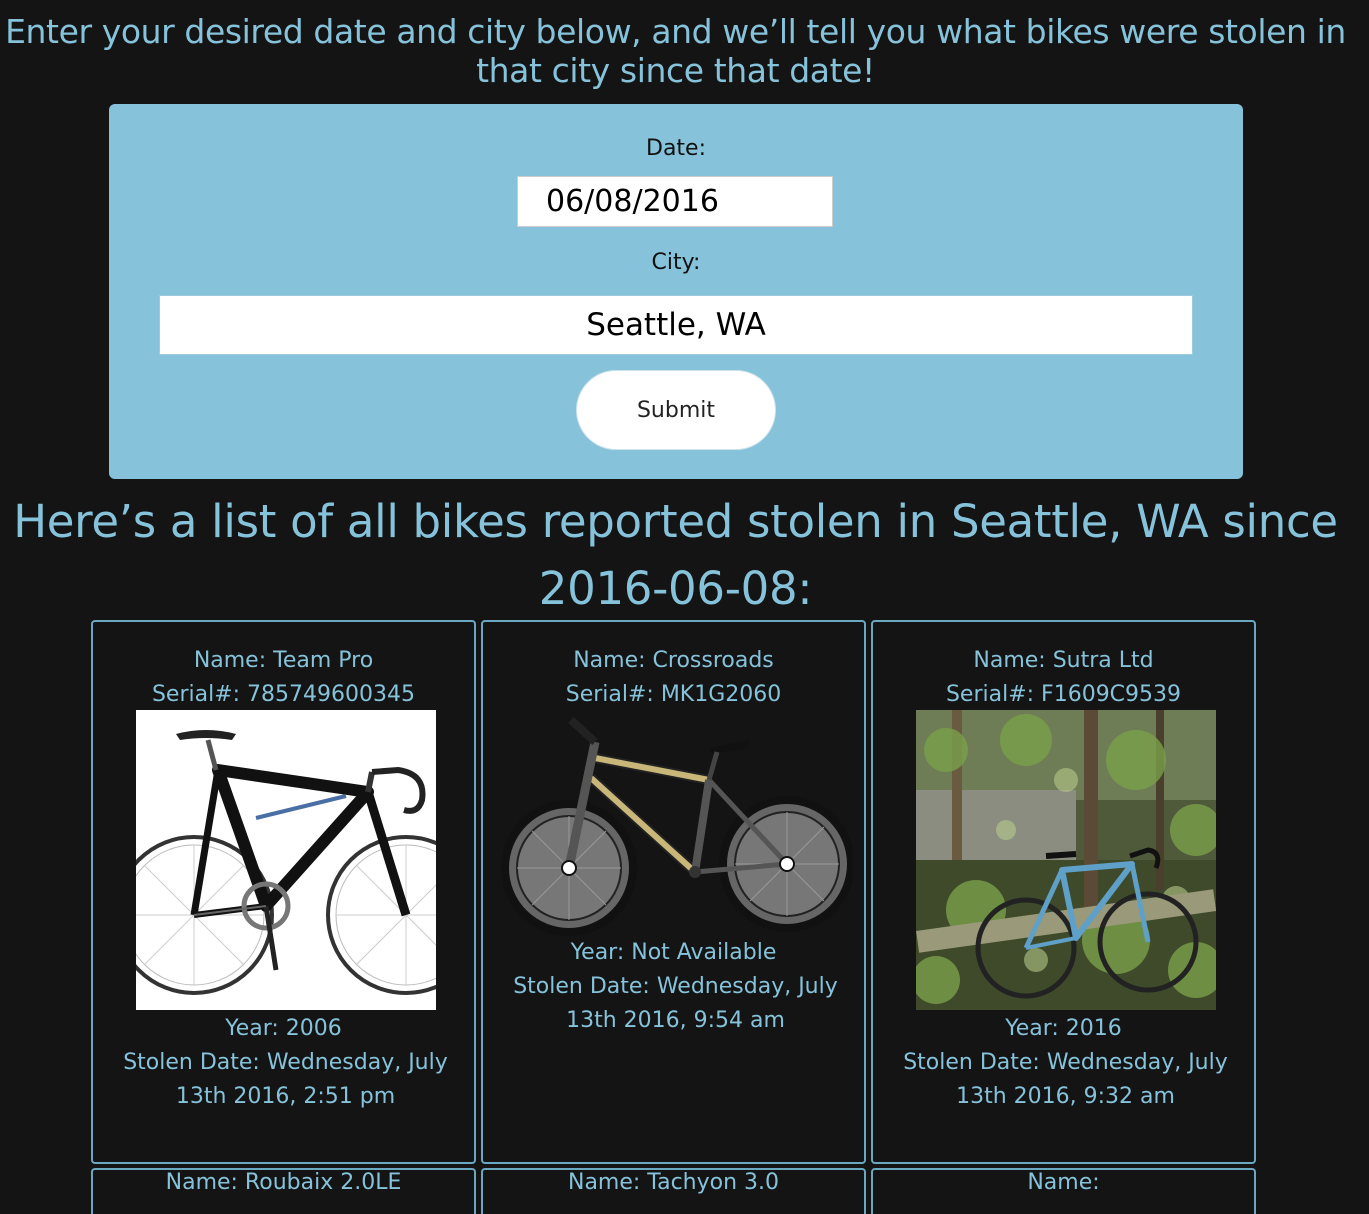  What do you see at coordinates (676, 262) in the screenshot?
I see `city-label: City:` at bounding box center [676, 262].